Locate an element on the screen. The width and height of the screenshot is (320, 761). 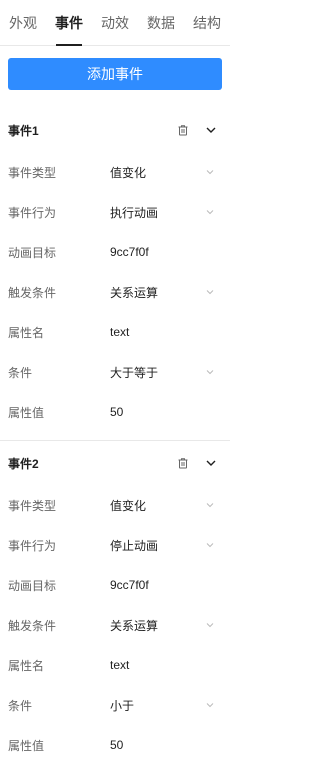
event-header: 事件1 is located at coordinates (115, 130).